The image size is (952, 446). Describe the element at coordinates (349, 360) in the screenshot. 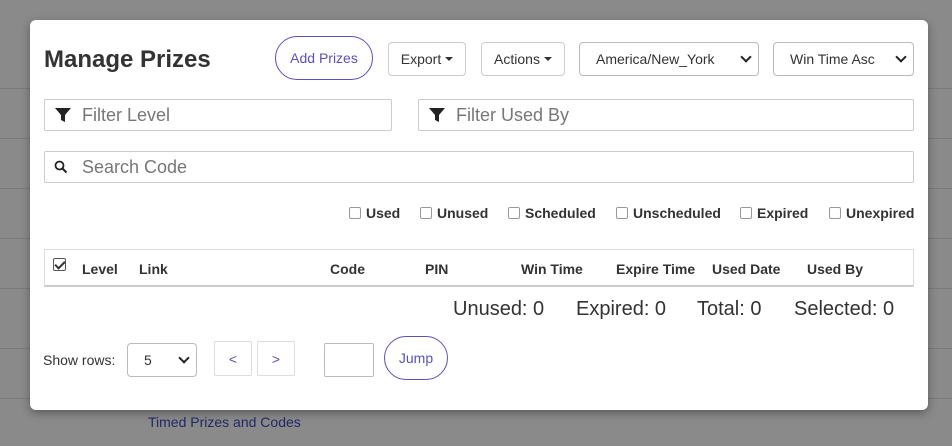

I see `page-number-input` at that location.